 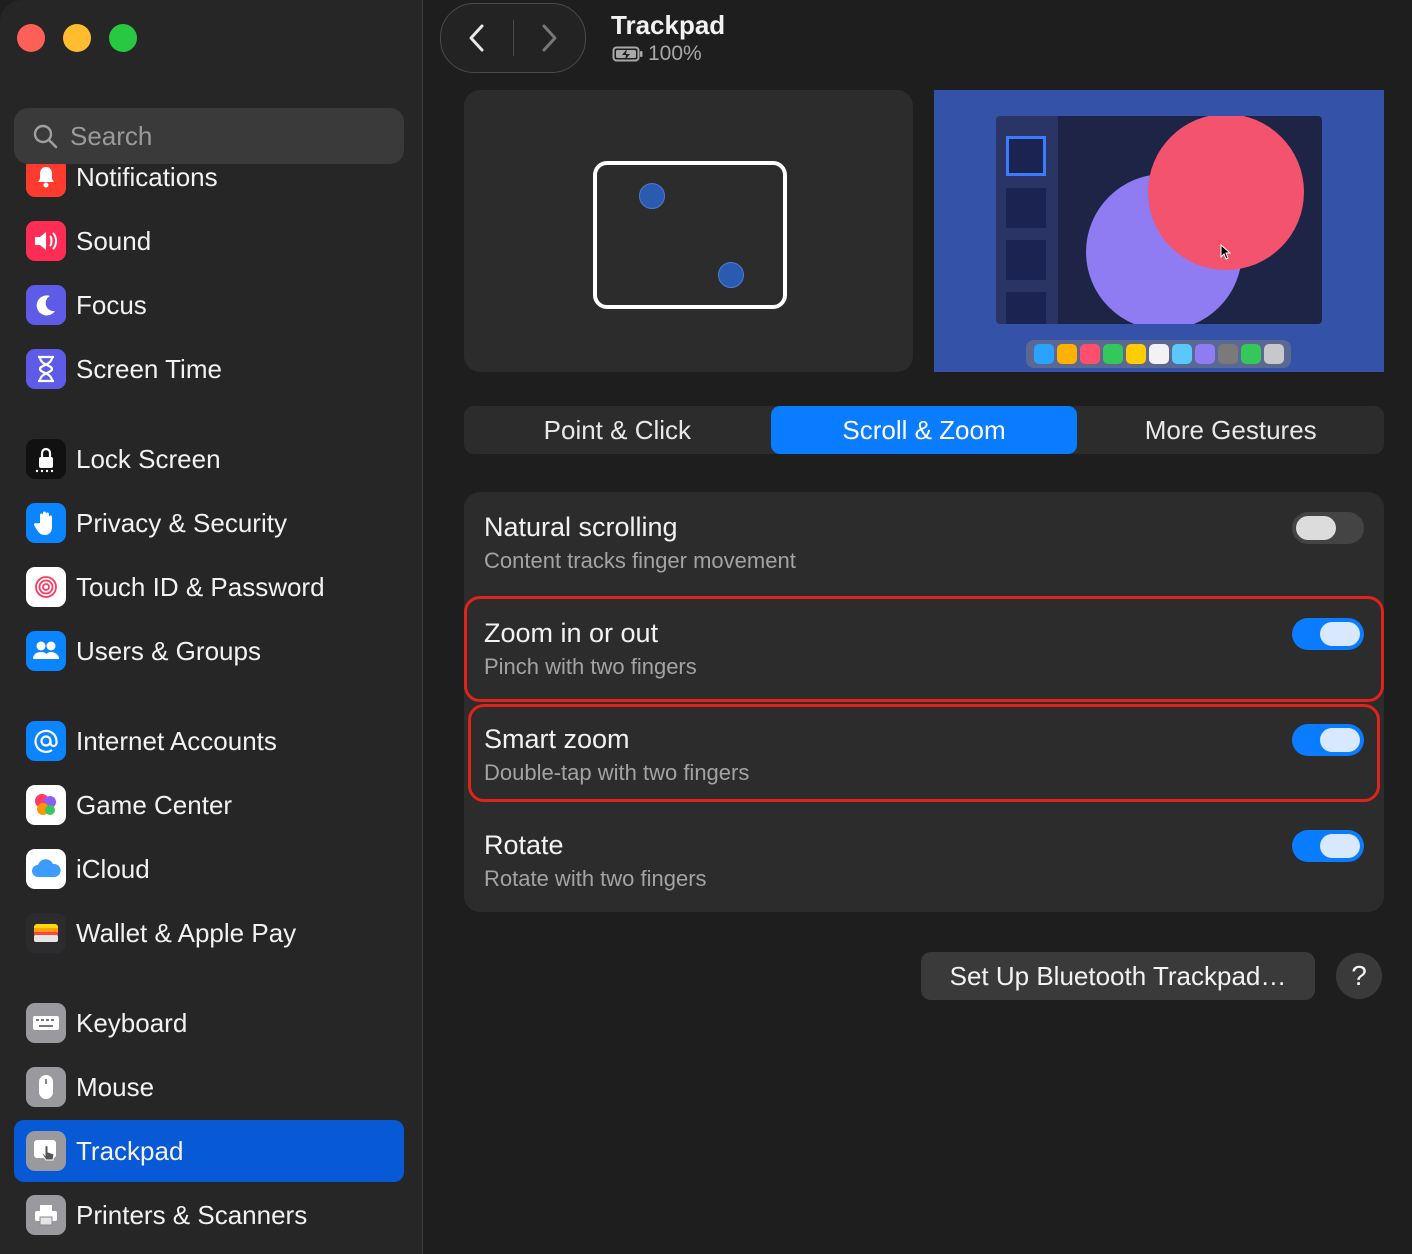 I want to click on sidebar-item-label: Game Center, so click(x=154, y=804).